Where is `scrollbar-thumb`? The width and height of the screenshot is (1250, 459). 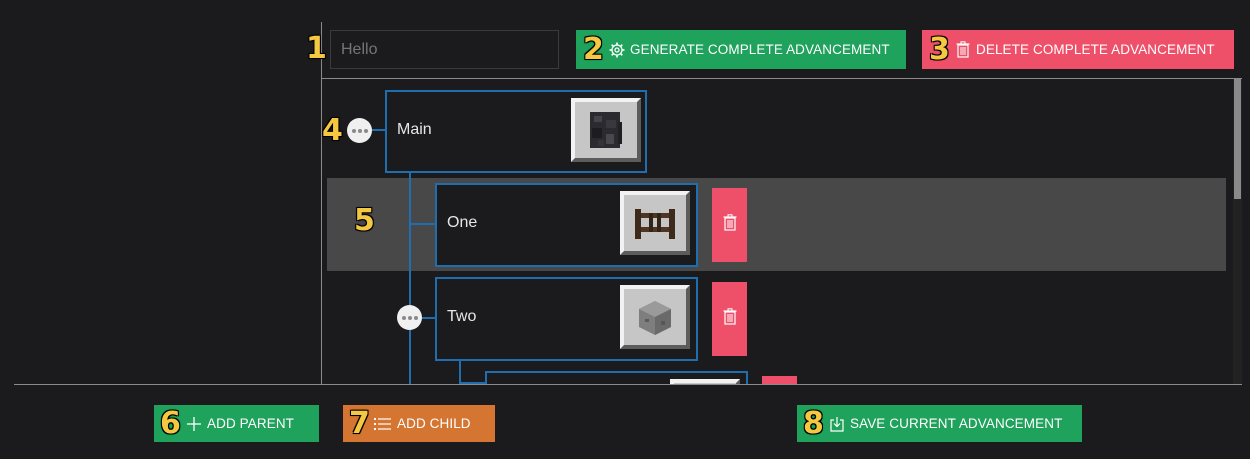
scrollbar-thumb is located at coordinates (1237, 139).